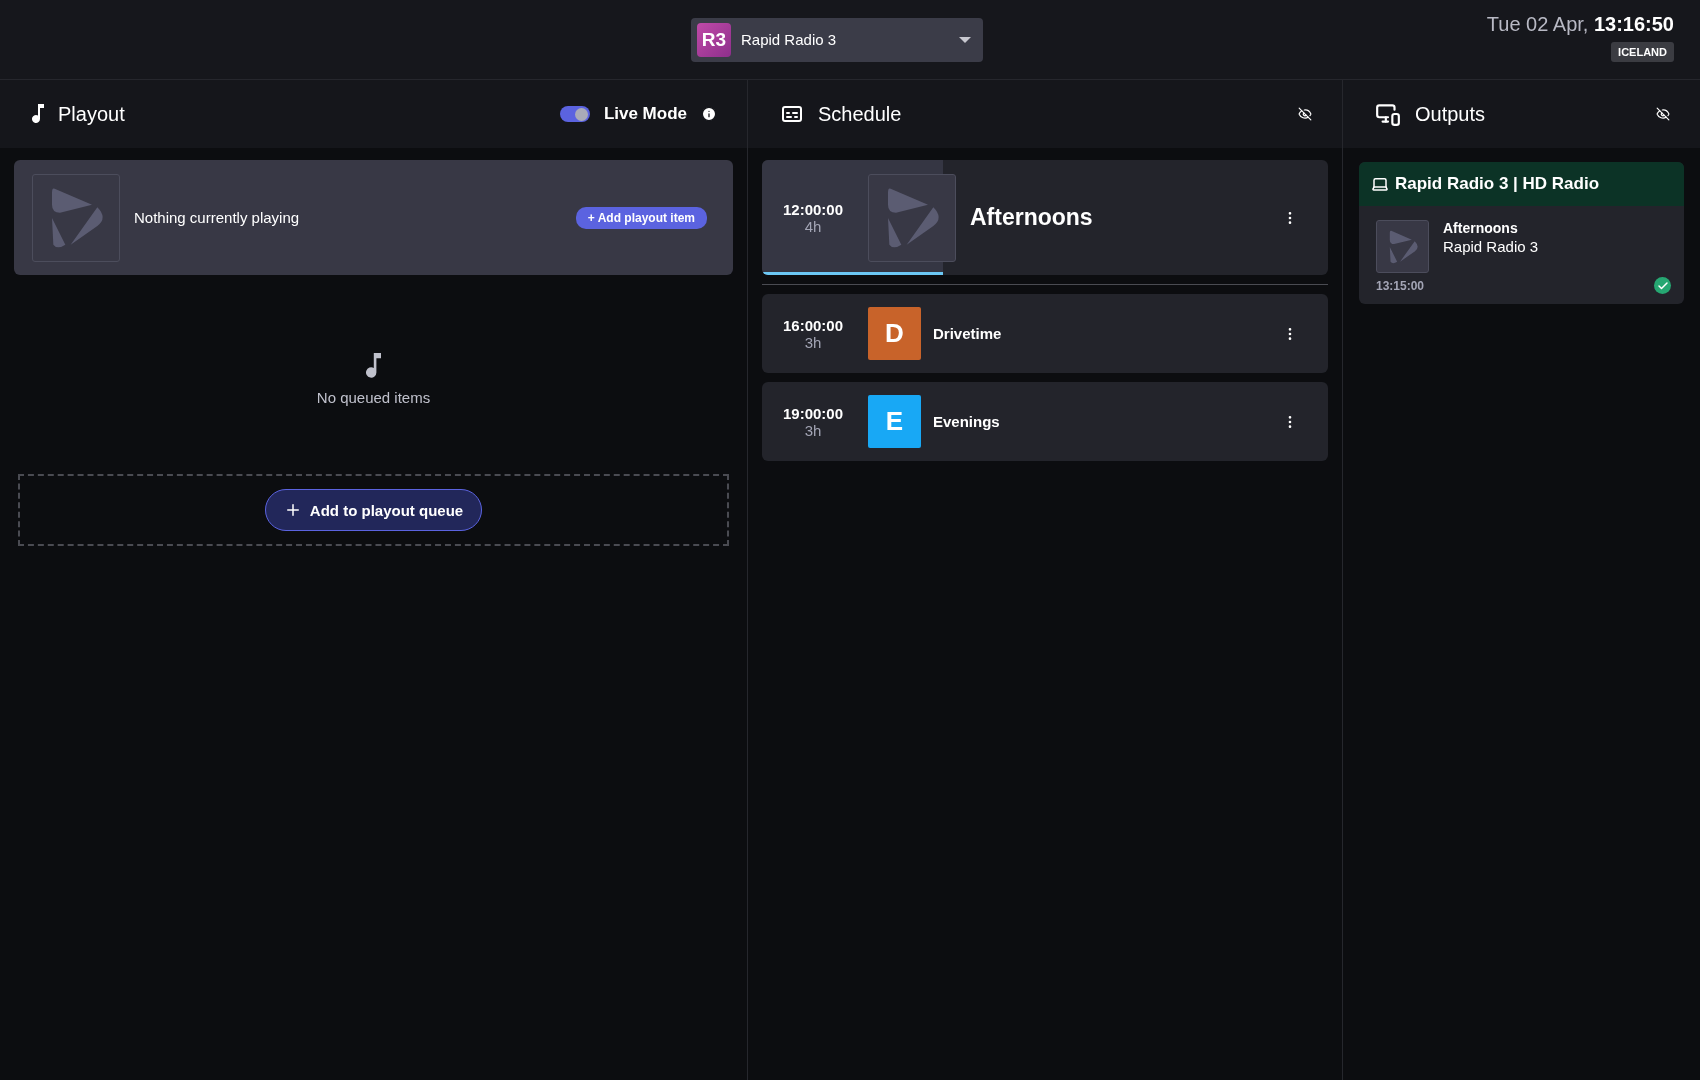  Describe the element at coordinates (714, 39) in the screenshot. I see `station-badge: R3` at that location.